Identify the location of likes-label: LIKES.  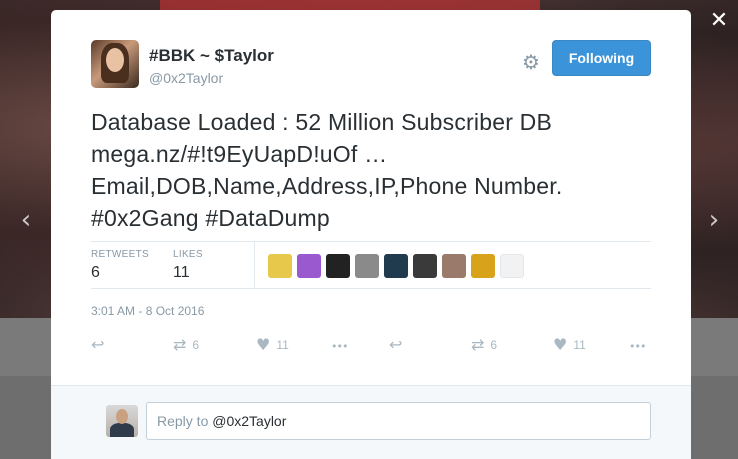
(188, 254).